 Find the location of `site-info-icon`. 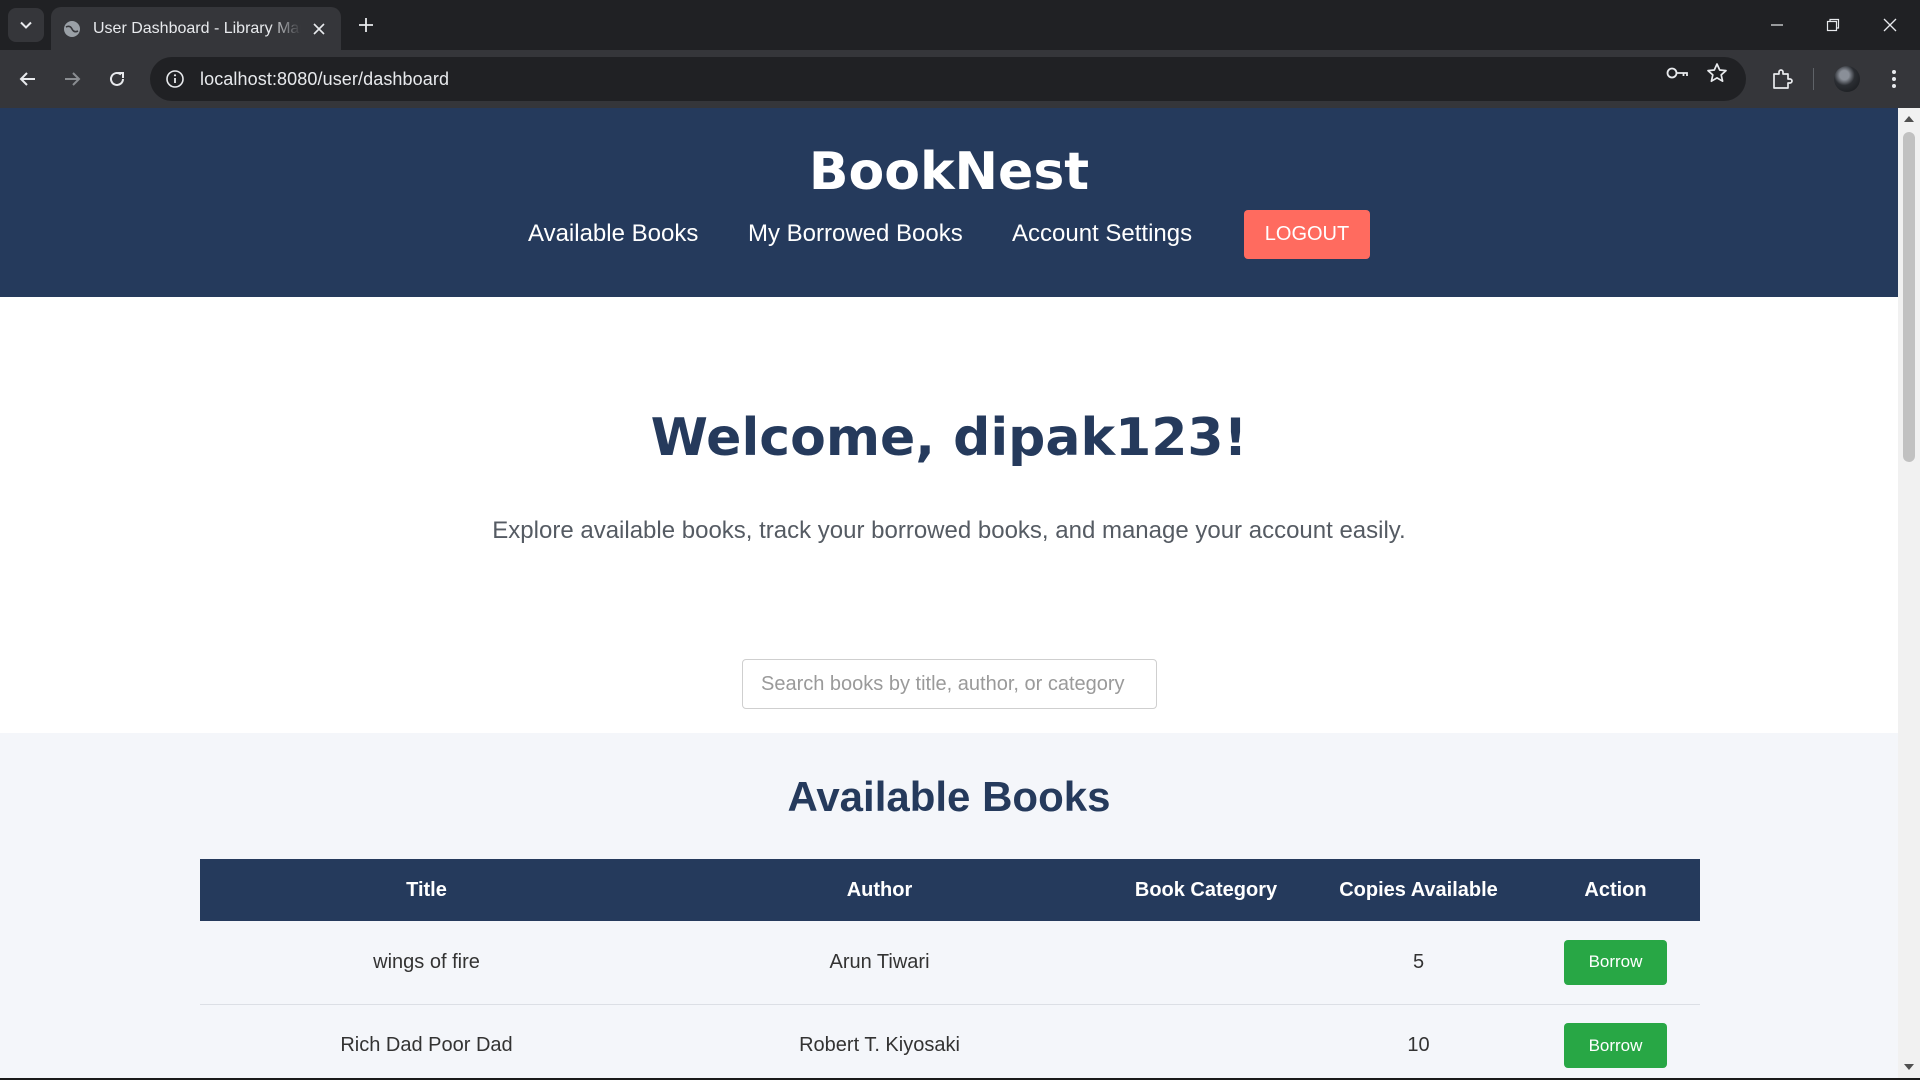

site-info-icon is located at coordinates (175, 79).